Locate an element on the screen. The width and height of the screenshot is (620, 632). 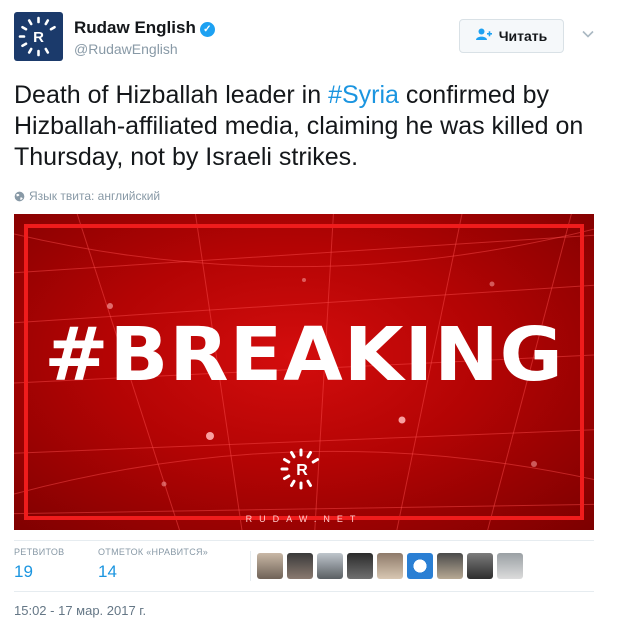
follow-button-label: Читать is located at coordinates (523, 36).